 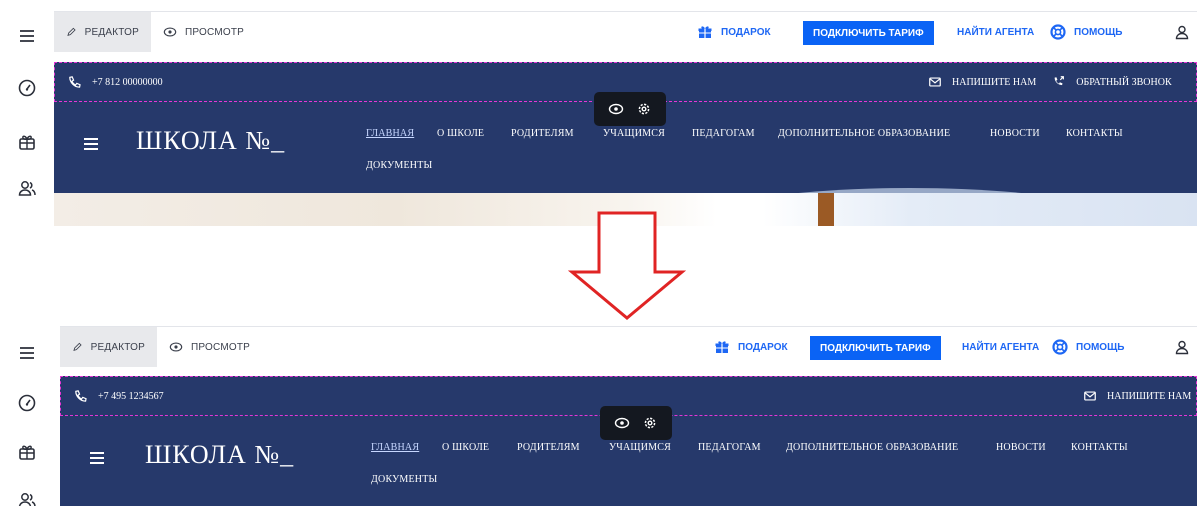 I want to click on phone-contact: +7 812 00000000, so click(x=115, y=82).